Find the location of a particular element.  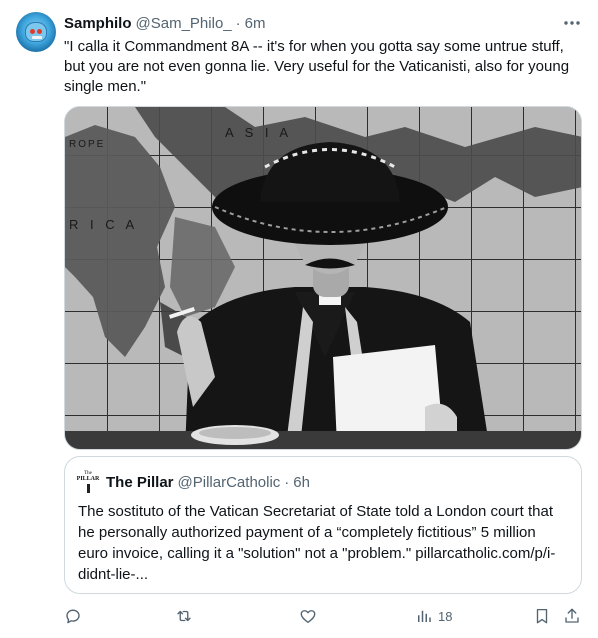

pillar-logo-avatar: The PILLAR is located at coordinates (88, 482).